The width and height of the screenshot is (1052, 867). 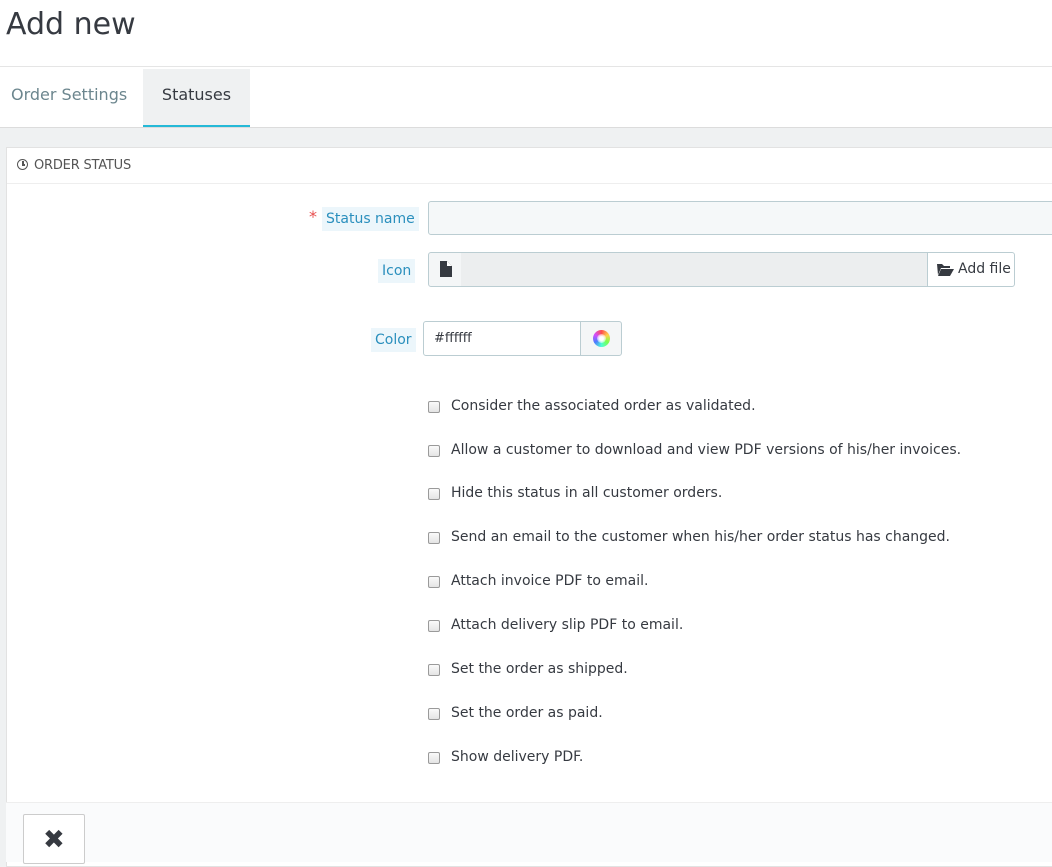 I want to click on status-name-label: Status name, so click(x=370, y=219).